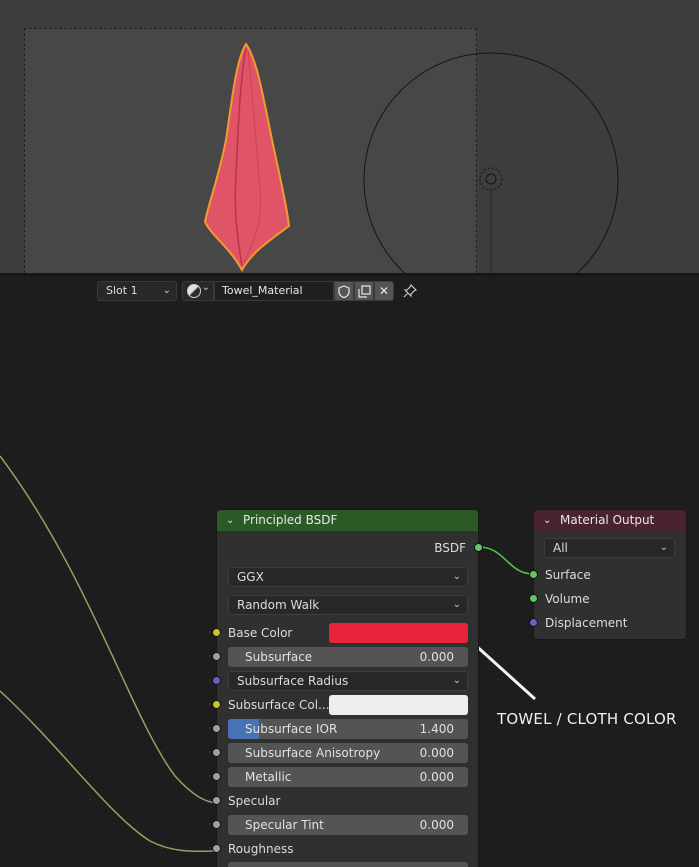 The height and width of the screenshot is (867, 699). Describe the element at coordinates (291, 729) in the screenshot. I see `field-label: Subsurface IOR` at that location.